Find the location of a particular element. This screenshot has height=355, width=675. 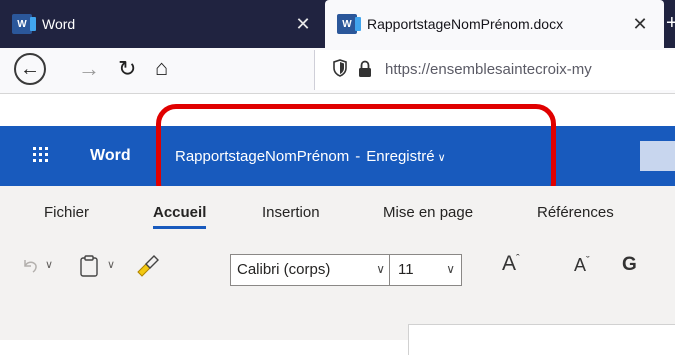

font-size-value: 11 is located at coordinates (406, 269).